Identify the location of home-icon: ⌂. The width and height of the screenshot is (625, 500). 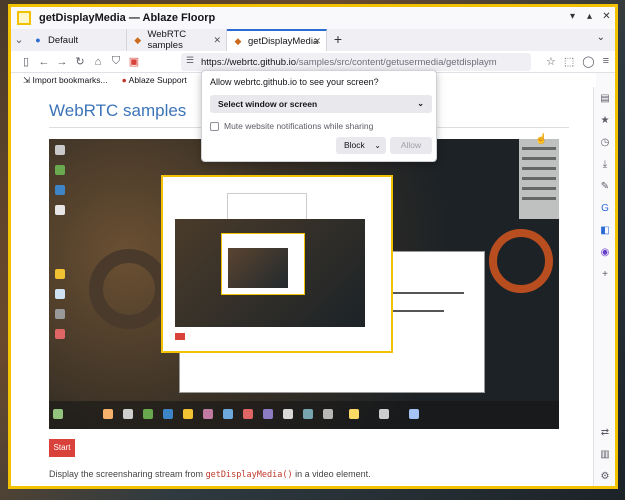
(98, 62).